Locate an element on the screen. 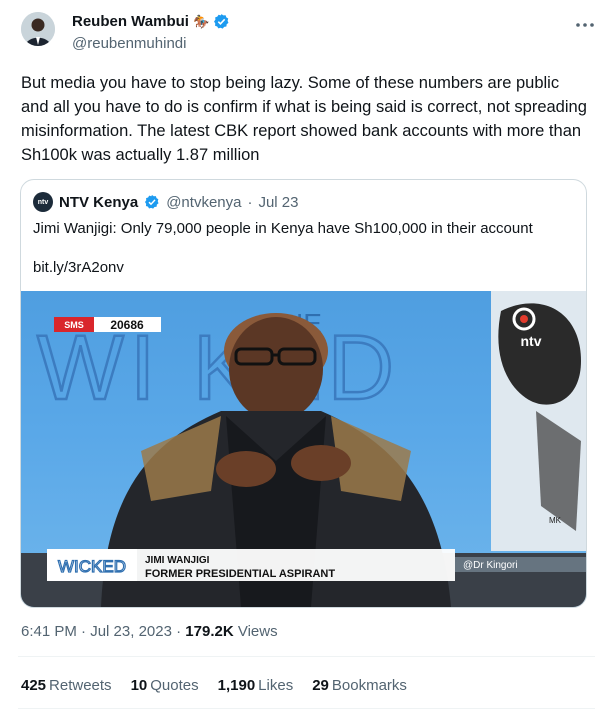 The height and width of the screenshot is (711, 613). tweet-date: Jul 23, 2023 is located at coordinates (131, 631).